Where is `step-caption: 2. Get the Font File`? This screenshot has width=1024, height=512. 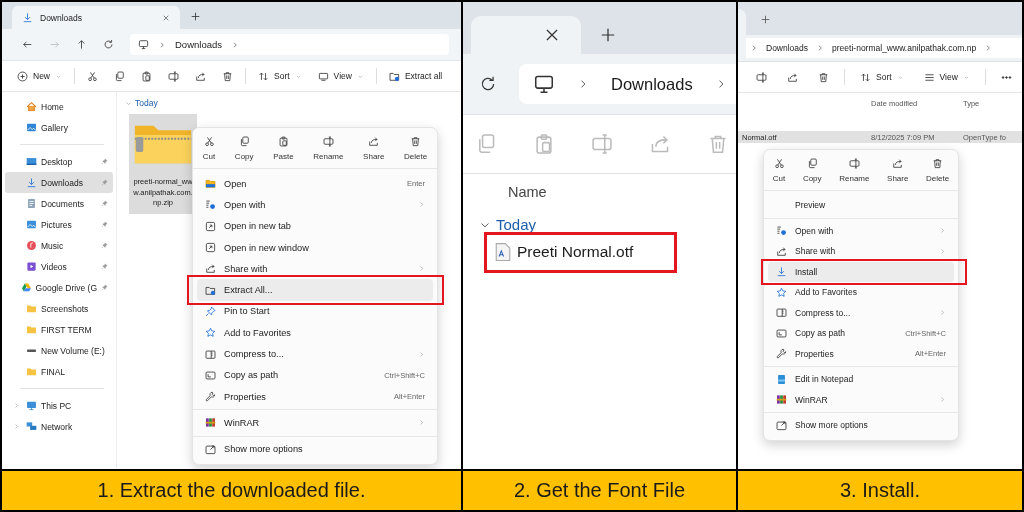 step-caption: 2. Get the Font File is located at coordinates (599, 490).